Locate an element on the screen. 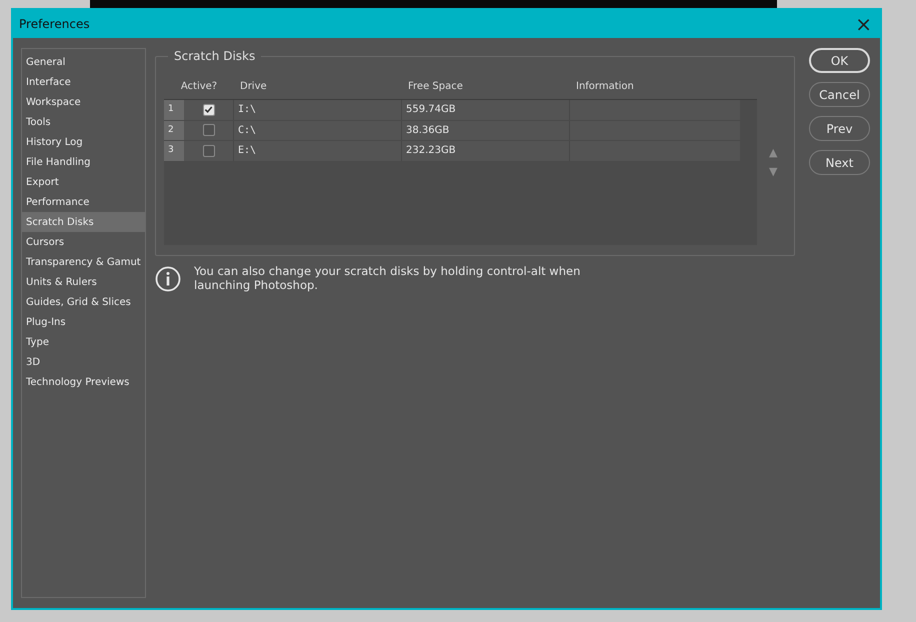  sidebar-item: Interface is located at coordinates (83, 82).